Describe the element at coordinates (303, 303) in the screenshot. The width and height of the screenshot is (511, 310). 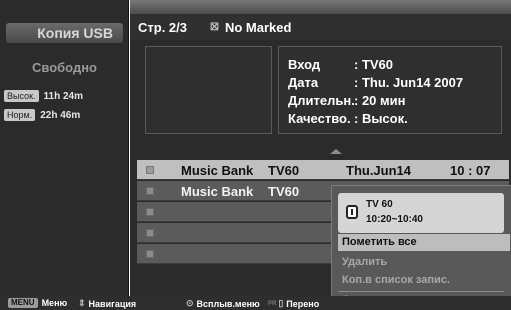
I see `footer-move-label: Перено` at that location.